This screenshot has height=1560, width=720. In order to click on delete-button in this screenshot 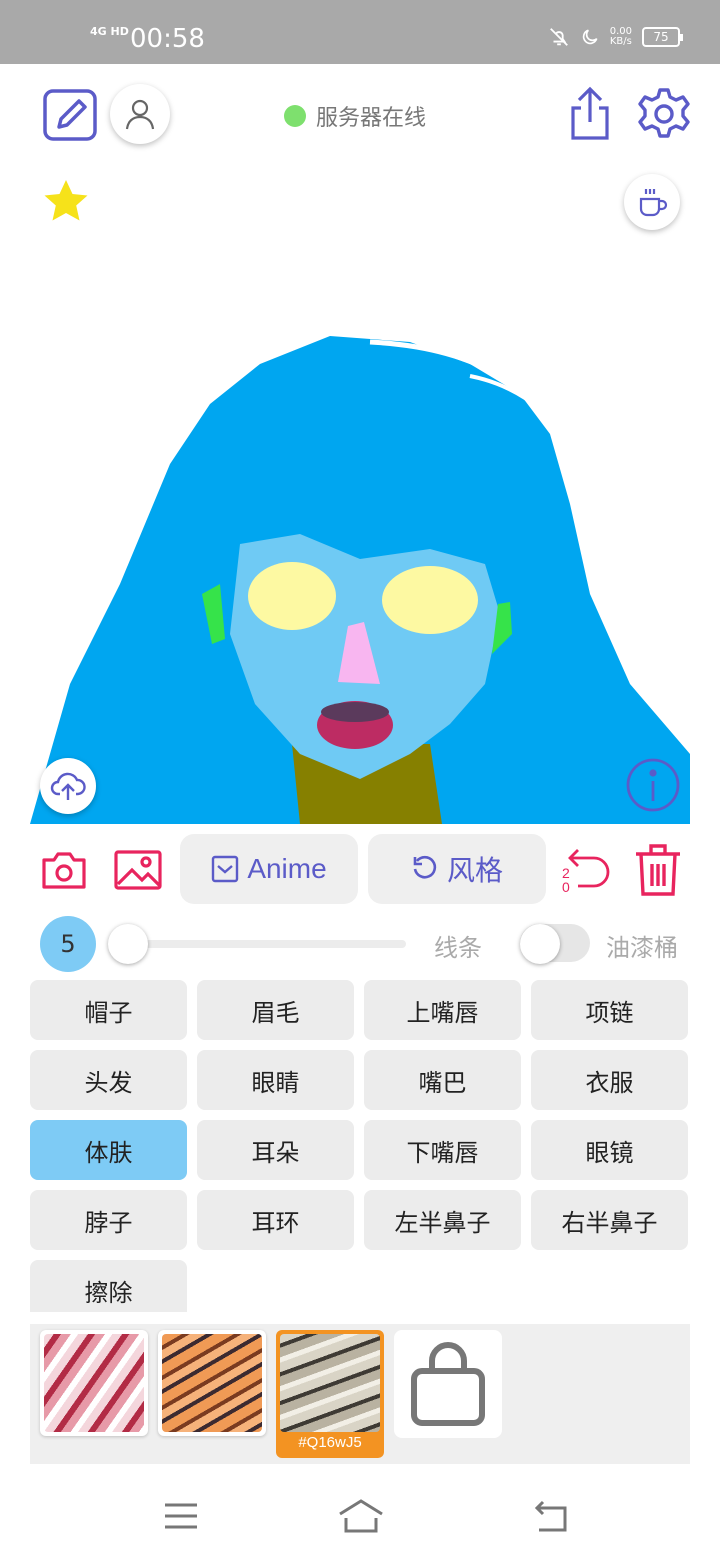, I will do `click(658, 870)`.